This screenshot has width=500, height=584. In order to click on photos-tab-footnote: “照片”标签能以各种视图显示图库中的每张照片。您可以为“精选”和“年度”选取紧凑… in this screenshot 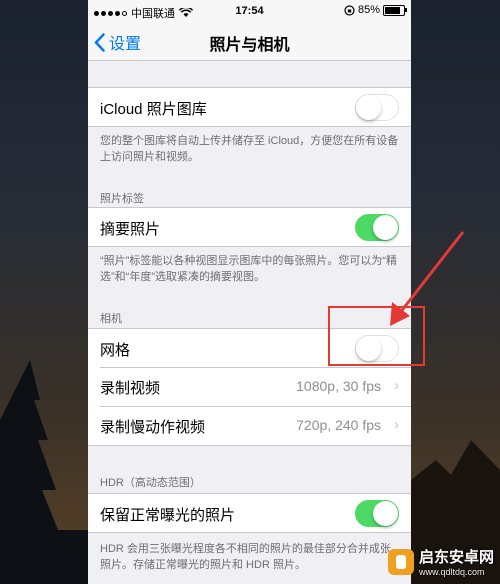, I will do `click(248, 269)`.